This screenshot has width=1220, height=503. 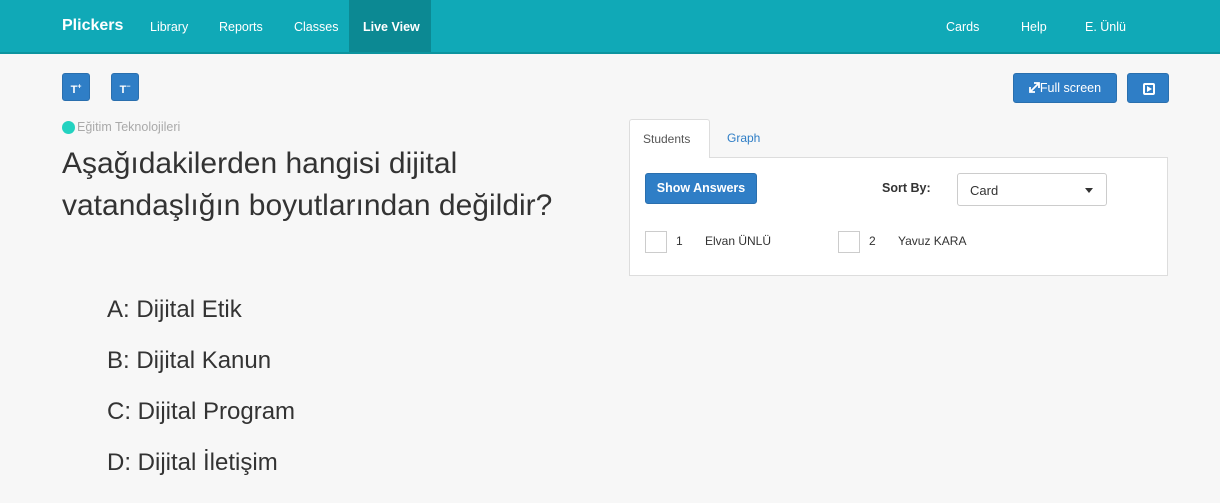 I want to click on answer-b: B: Dijital Kanun, so click(x=189, y=360).